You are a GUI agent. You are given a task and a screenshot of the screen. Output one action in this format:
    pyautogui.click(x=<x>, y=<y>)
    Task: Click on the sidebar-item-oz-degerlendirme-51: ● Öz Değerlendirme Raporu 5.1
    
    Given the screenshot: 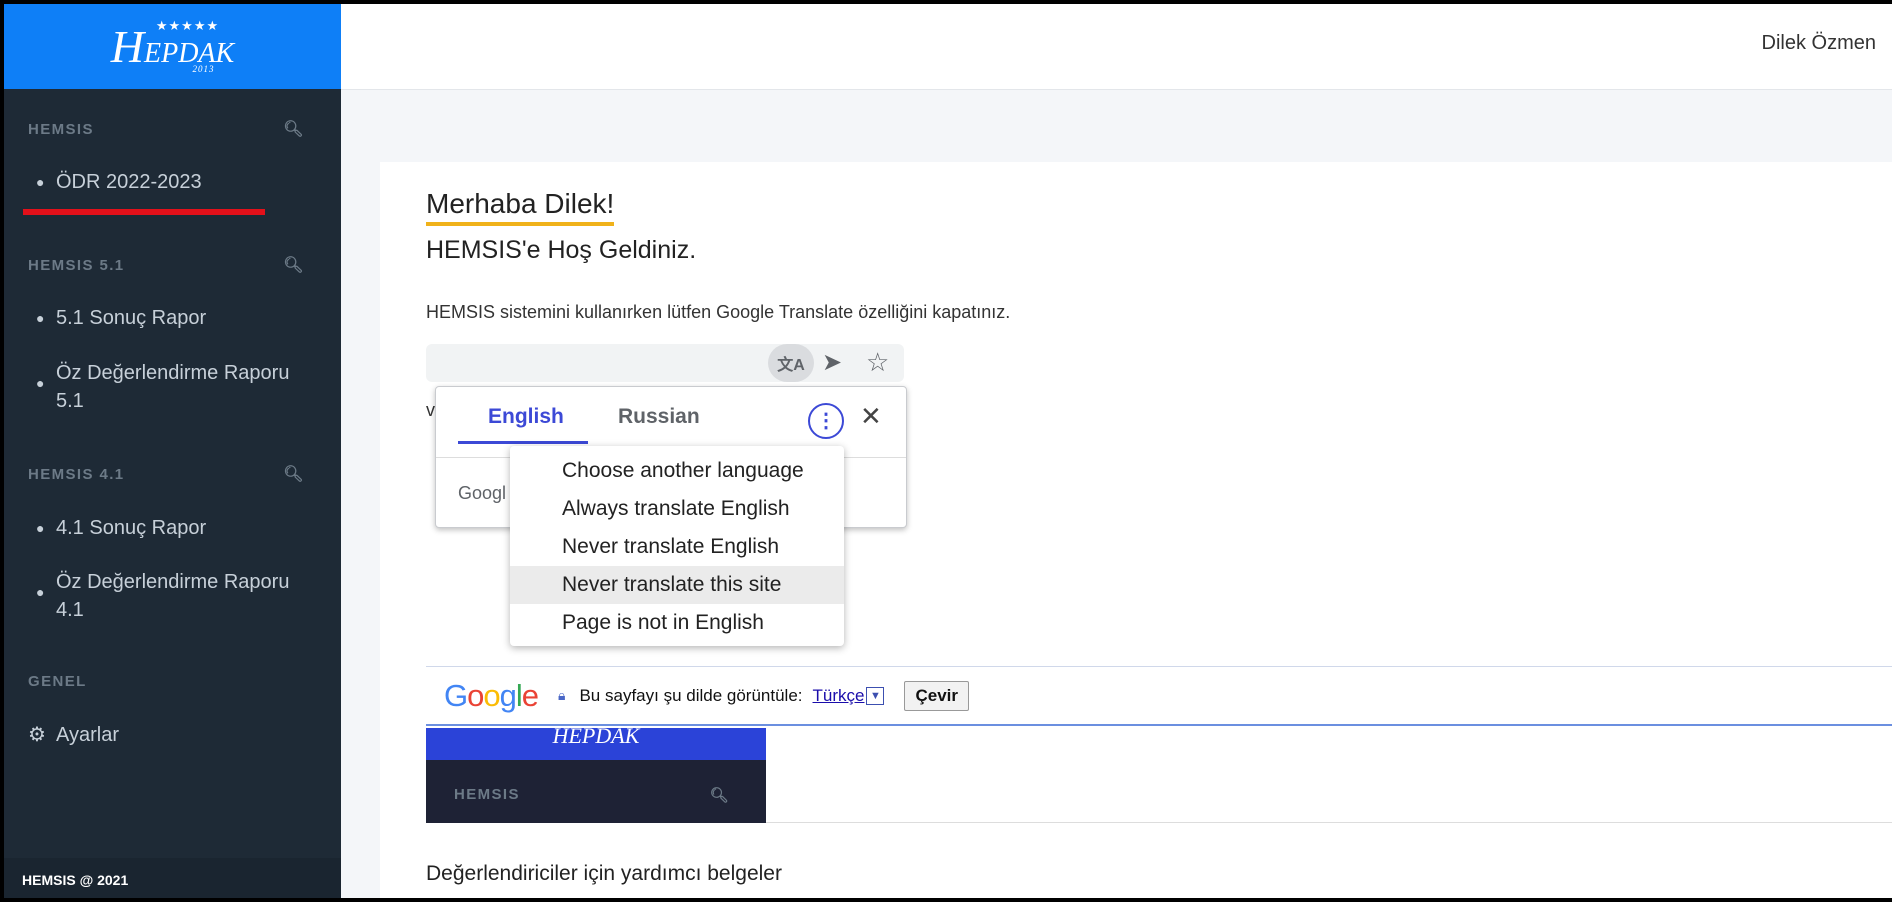 What is the action you would take?
    pyautogui.click(x=173, y=387)
    